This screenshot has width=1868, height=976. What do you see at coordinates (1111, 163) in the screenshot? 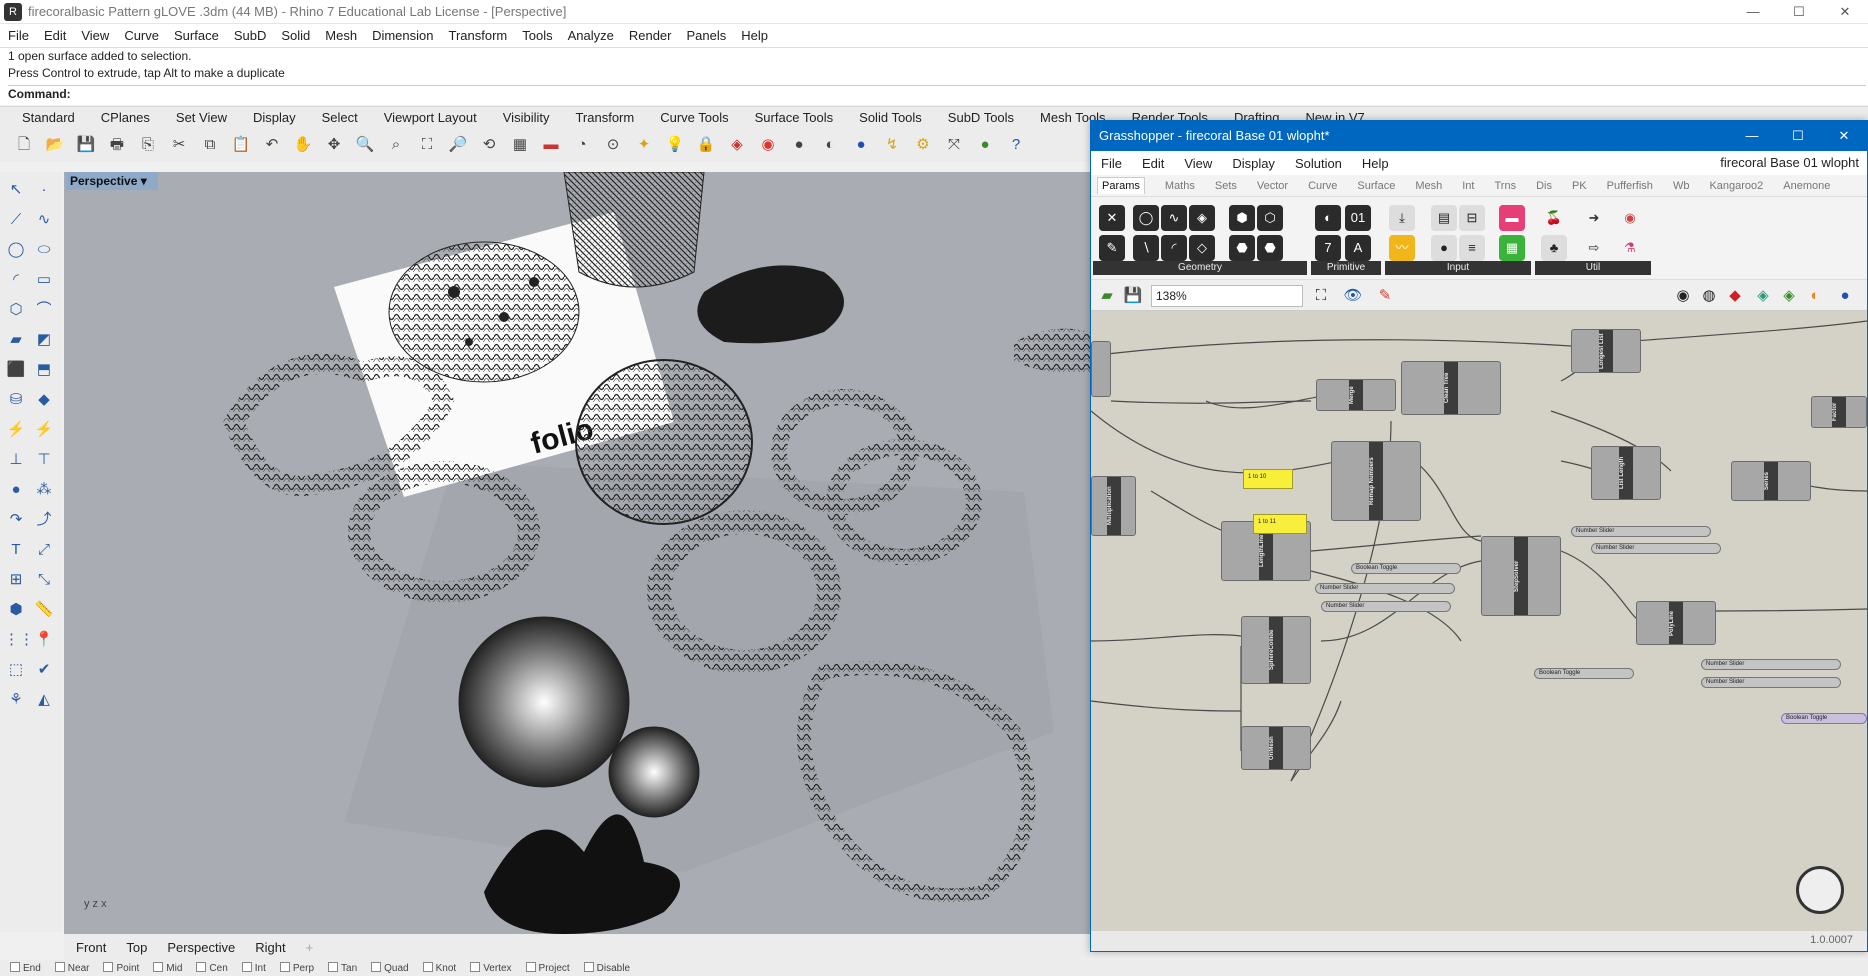
I see `gh-menu-file: File` at bounding box center [1111, 163].